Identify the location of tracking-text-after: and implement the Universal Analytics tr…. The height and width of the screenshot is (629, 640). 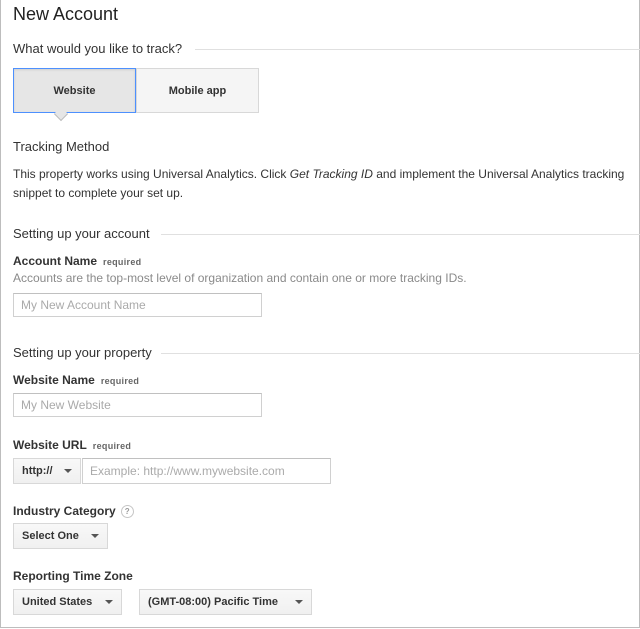
(498, 174).